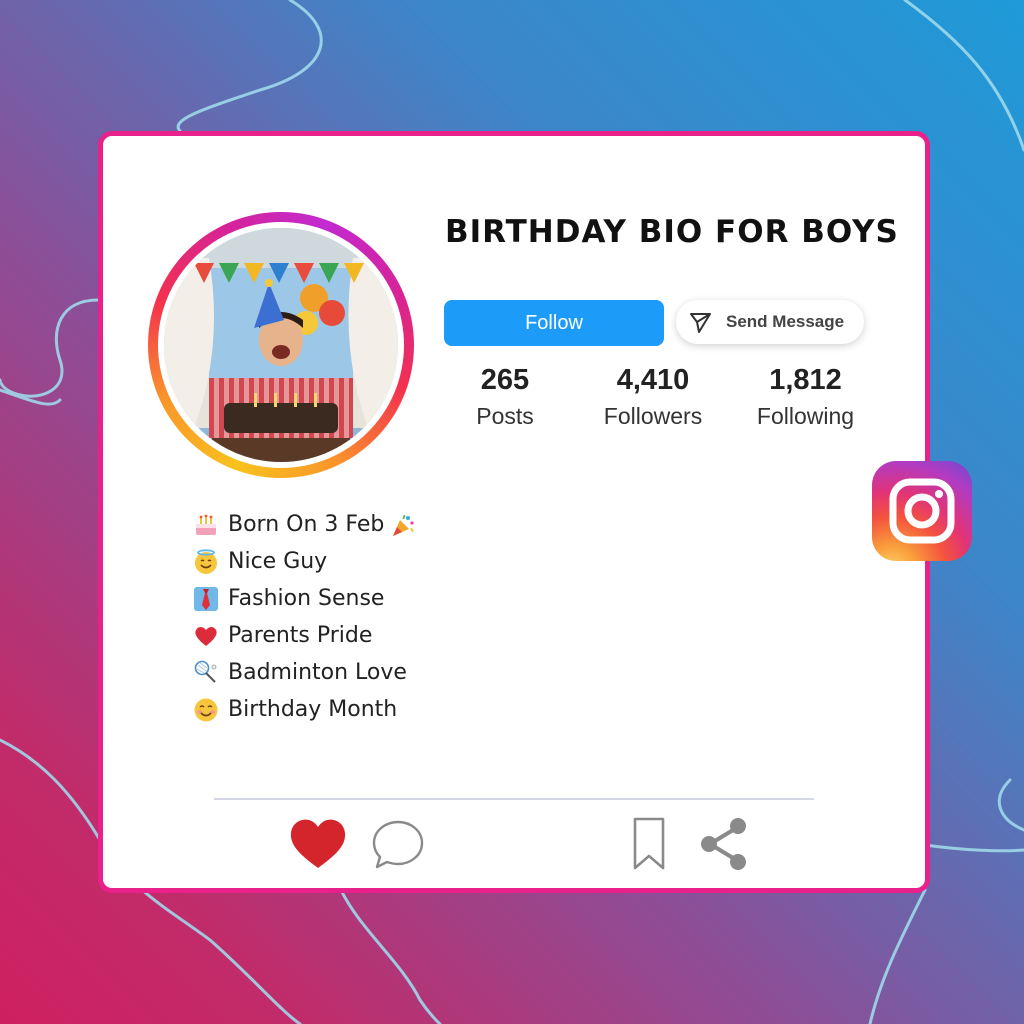 Image resolution: width=1024 pixels, height=1024 pixels. What do you see at coordinates (505, 397) in the screenshot?
I see `stat-posts: 265 Posts` at bounding box center [505, 397].